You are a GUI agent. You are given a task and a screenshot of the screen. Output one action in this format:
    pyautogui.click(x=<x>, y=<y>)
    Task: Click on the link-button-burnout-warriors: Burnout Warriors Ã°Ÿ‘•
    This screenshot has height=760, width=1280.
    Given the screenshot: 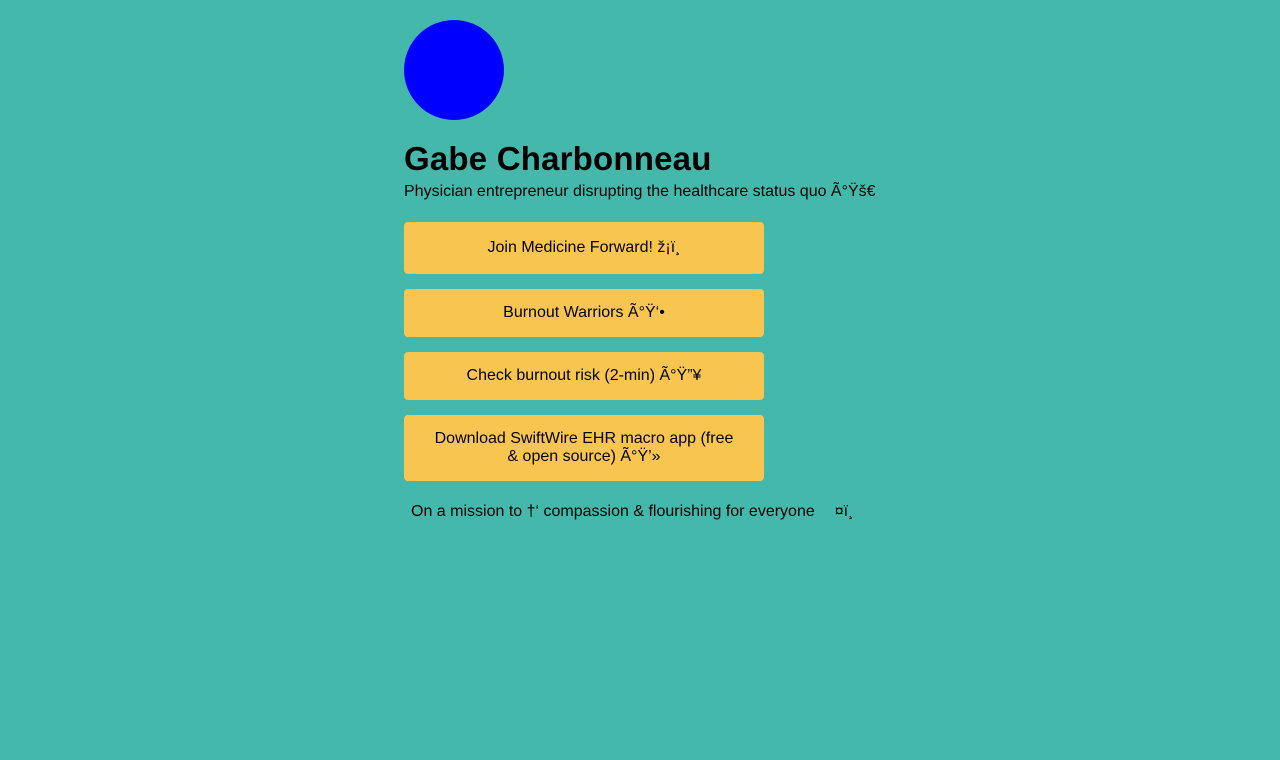 What is the action you would take?
    pyautogui.click(x=584, y=313)
    